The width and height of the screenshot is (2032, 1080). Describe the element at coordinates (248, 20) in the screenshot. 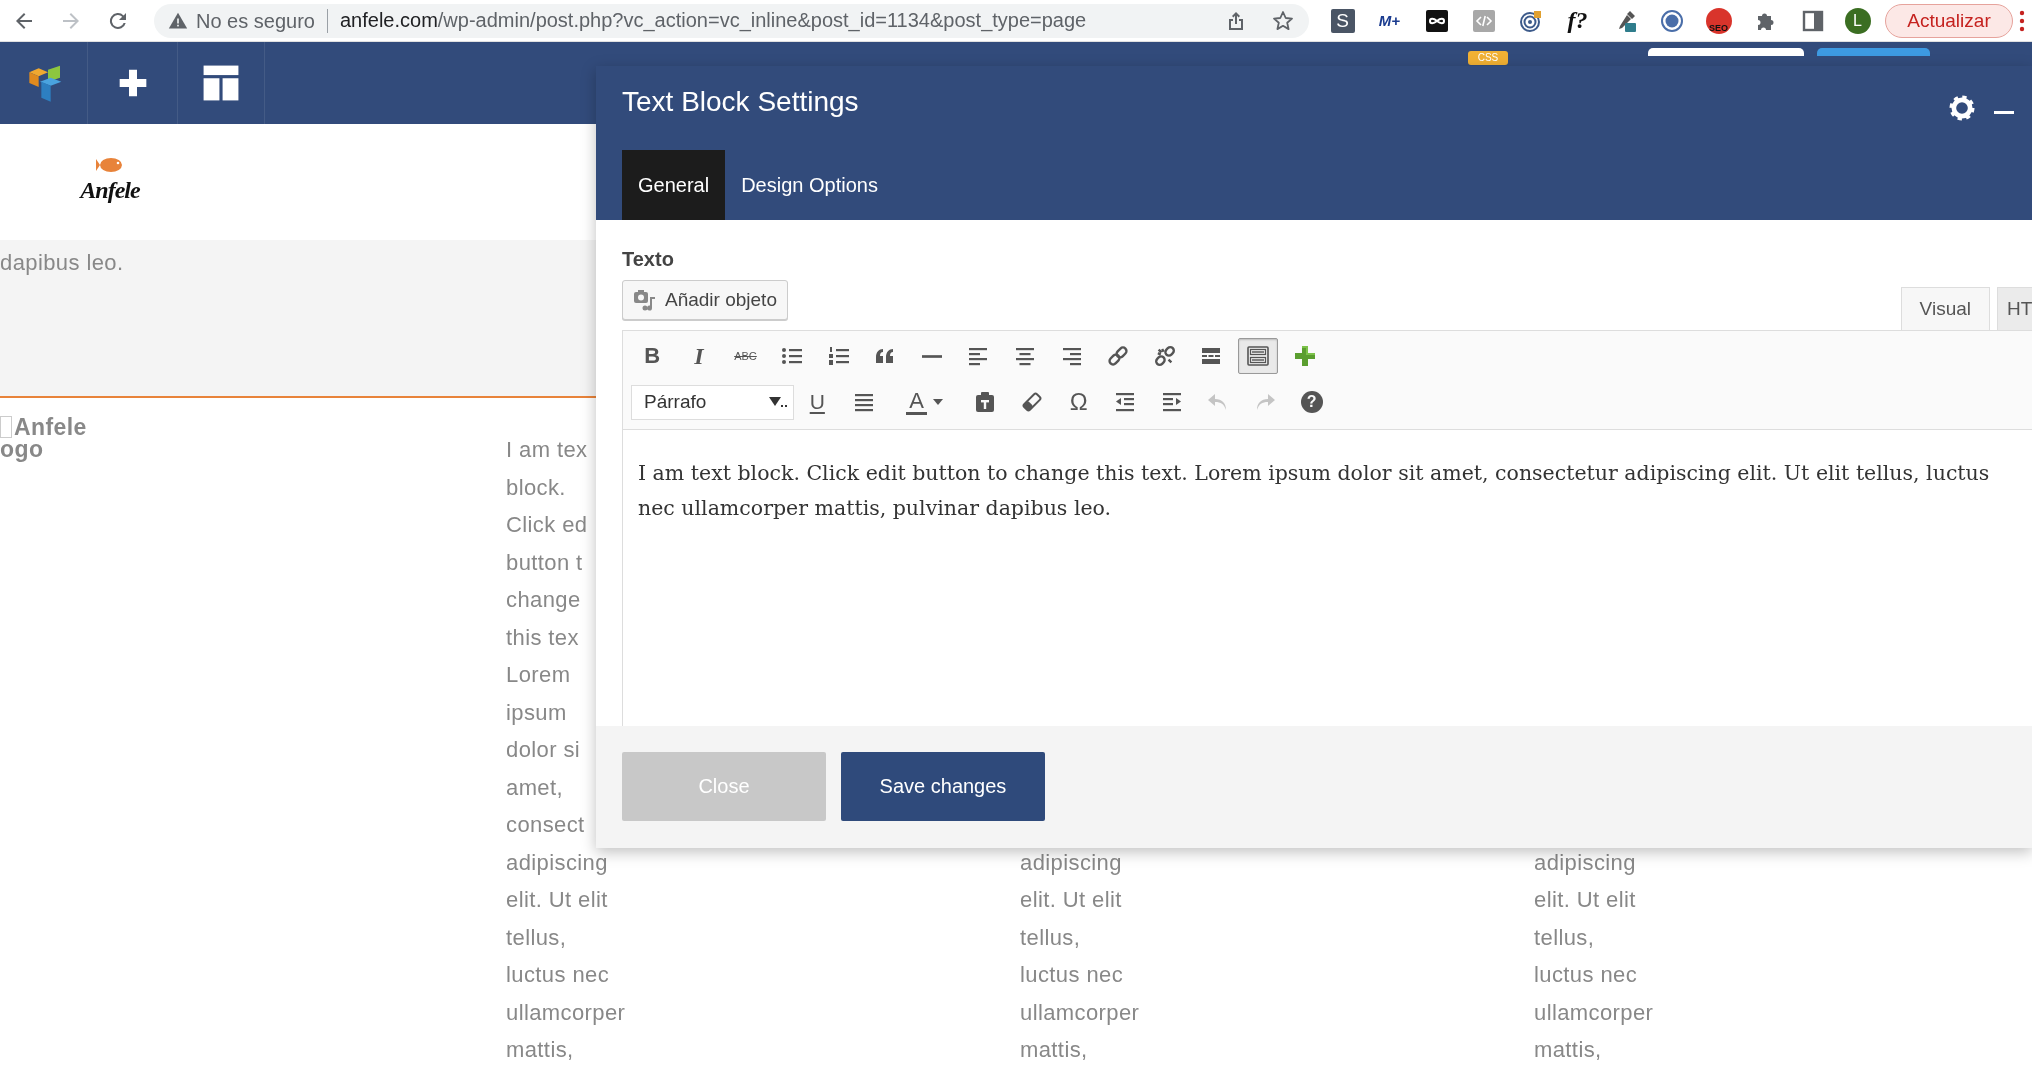

I see `security-status: No es seguro` at that location.